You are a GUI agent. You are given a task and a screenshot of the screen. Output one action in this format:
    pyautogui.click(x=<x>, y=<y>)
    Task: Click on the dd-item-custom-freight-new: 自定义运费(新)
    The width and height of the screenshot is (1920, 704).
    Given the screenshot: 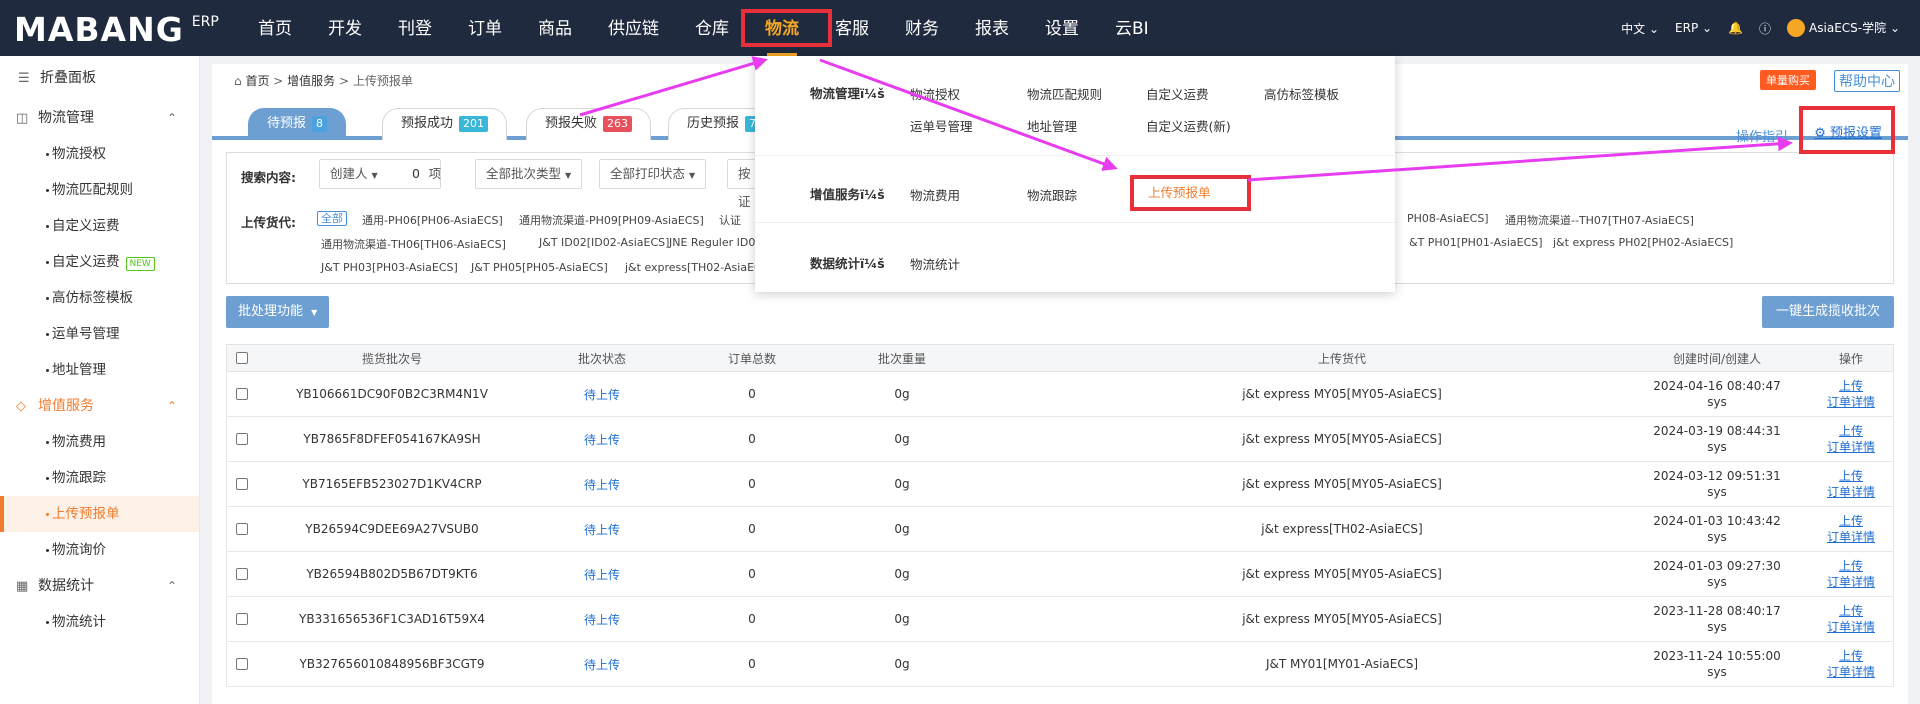 What is the action you would take?
    pyautogui.click(x=1188, y=125)
    